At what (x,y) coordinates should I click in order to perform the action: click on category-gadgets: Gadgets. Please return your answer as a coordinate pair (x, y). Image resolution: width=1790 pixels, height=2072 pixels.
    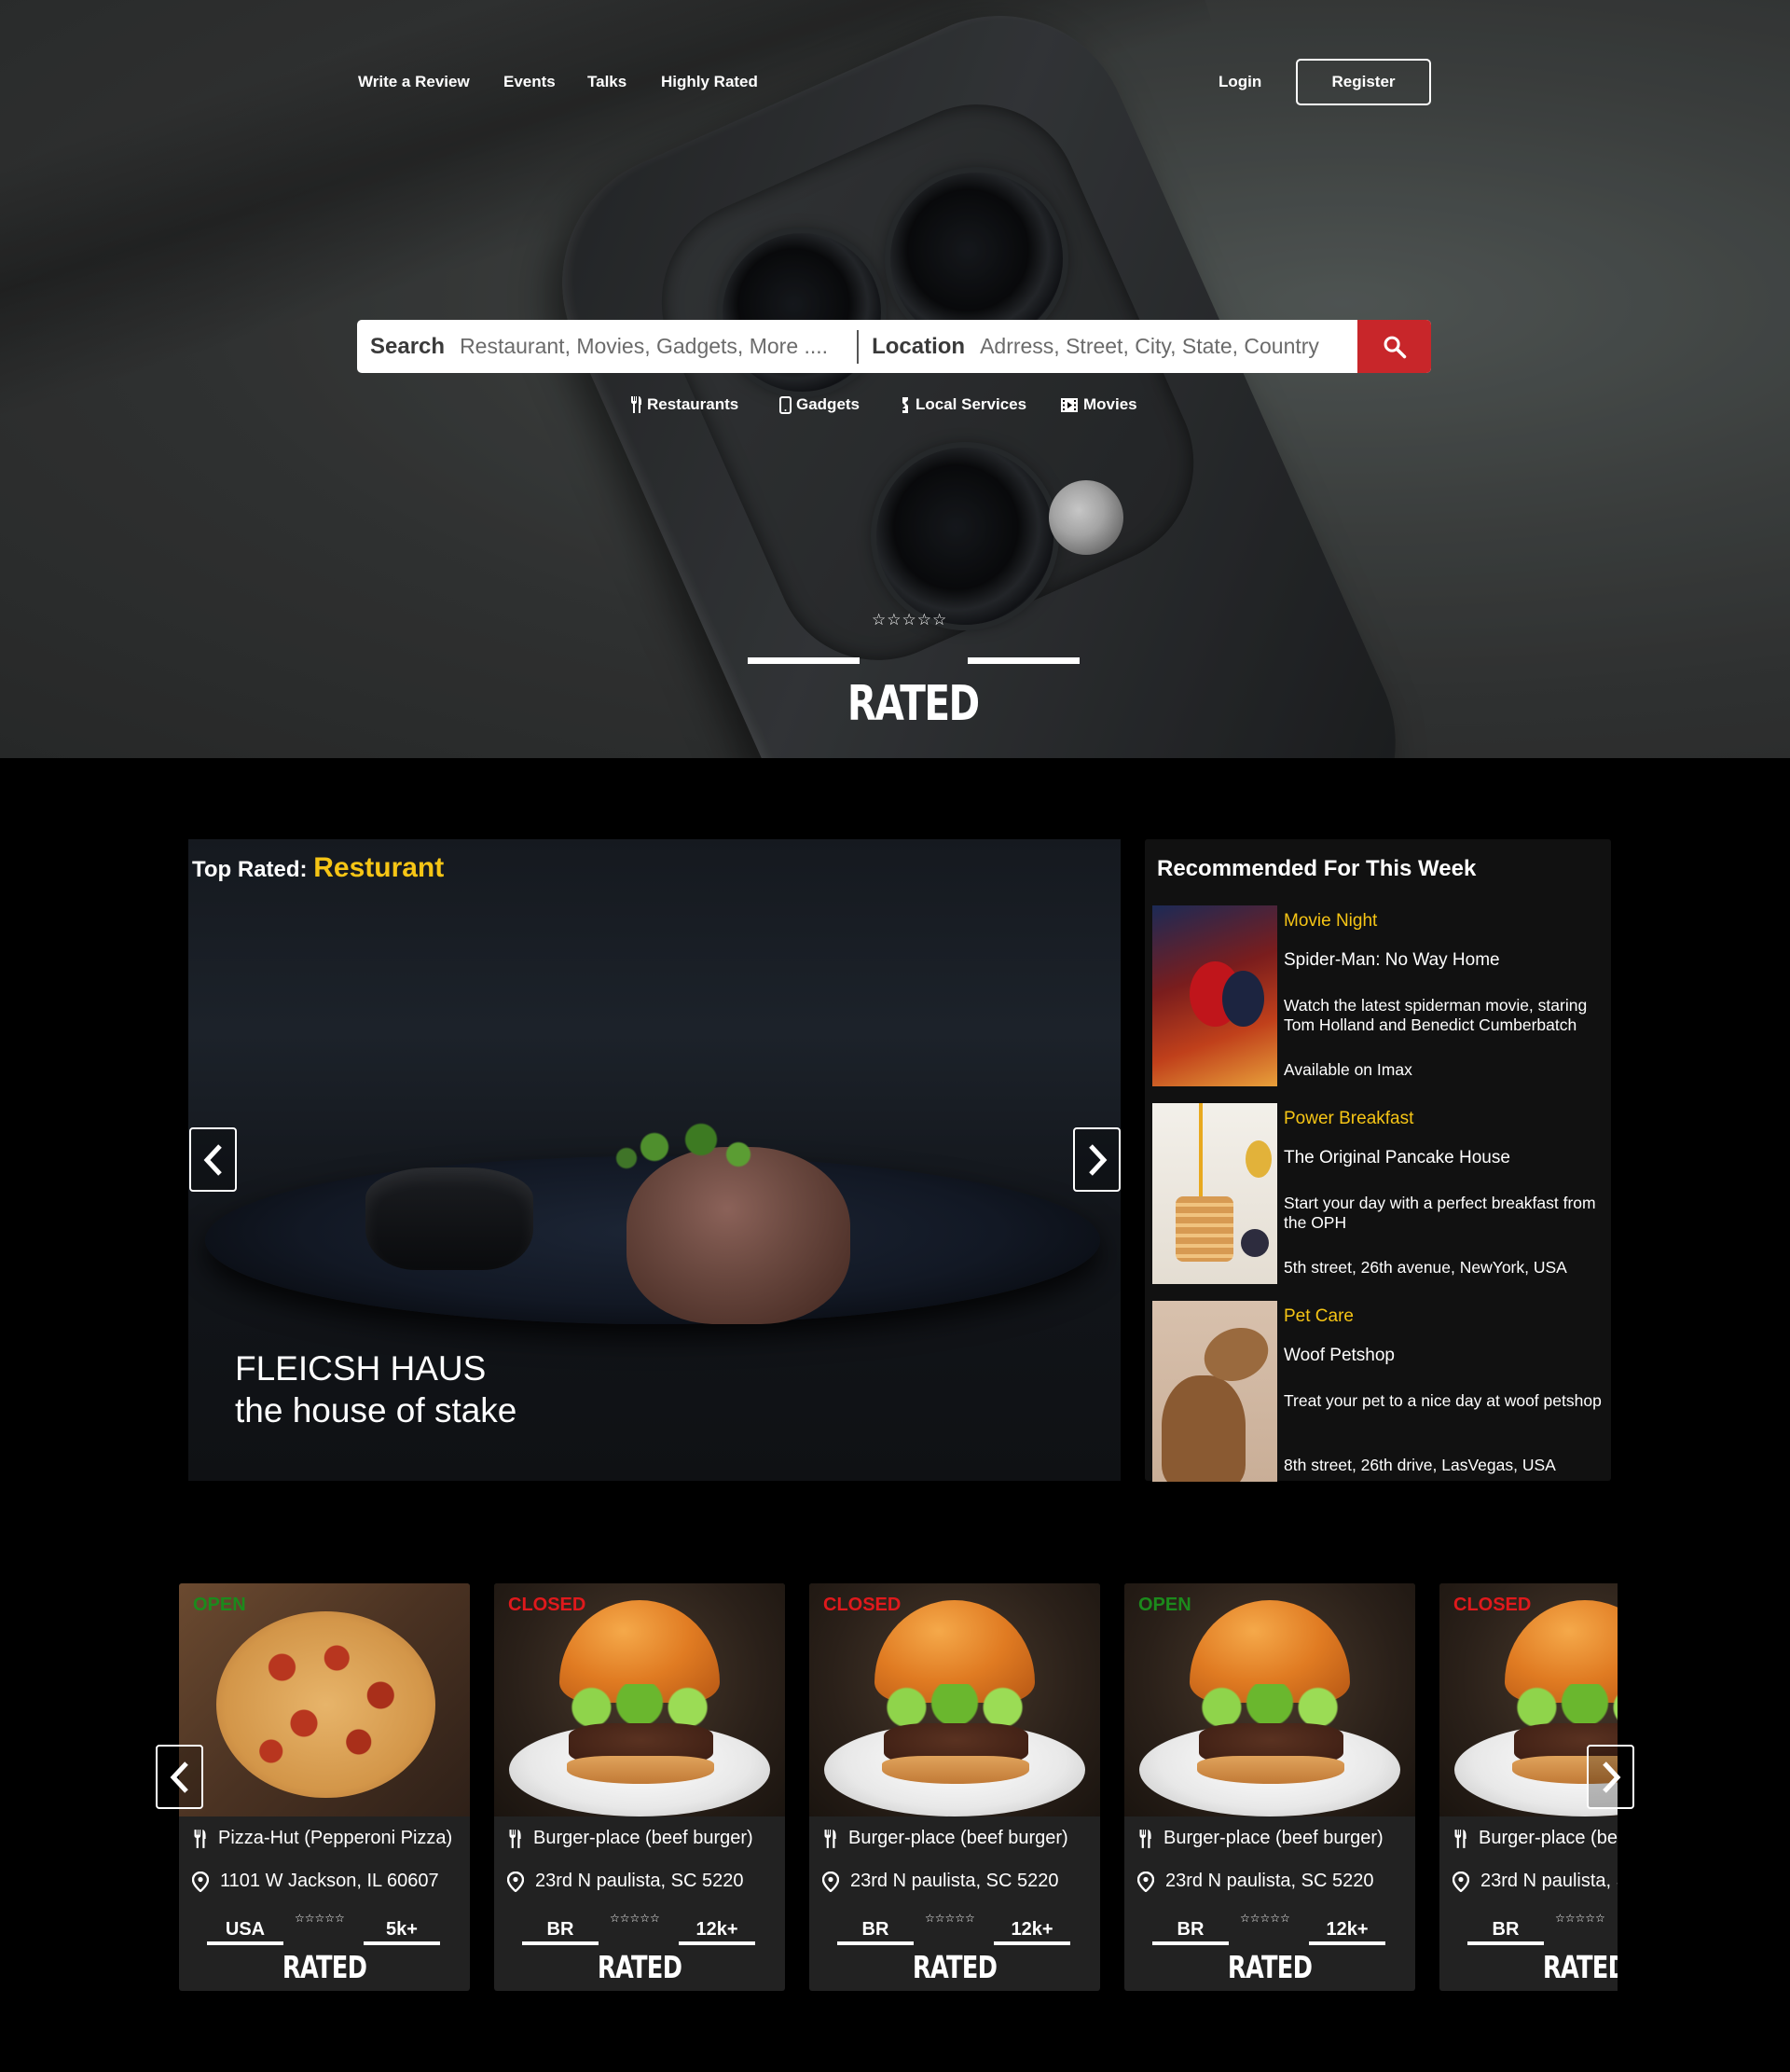
    Looking at the image, I should click on (819, 404).